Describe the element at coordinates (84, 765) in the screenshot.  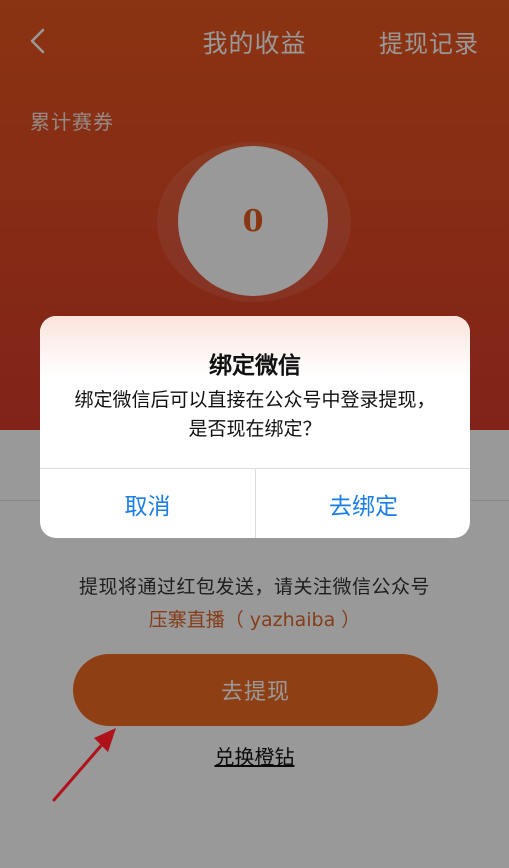
I see `annotation-arrow-icon` at that location.